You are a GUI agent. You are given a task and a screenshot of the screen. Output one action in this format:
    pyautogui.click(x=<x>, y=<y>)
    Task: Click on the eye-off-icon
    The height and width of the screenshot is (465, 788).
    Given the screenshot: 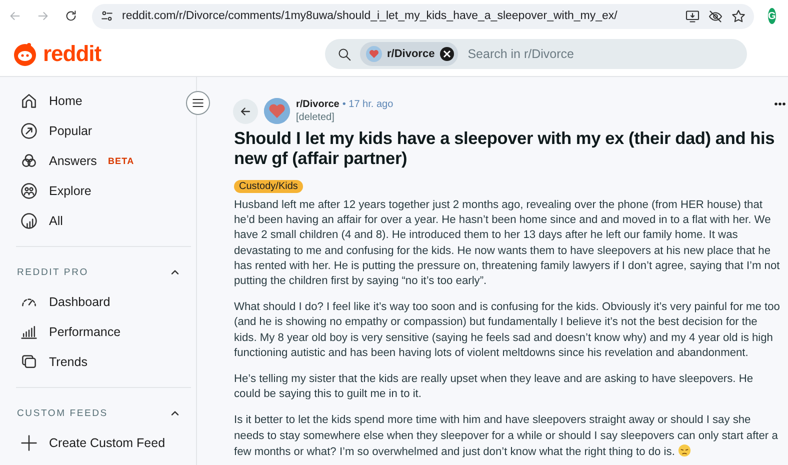 What is the action you would take?
    pyautogui.click(x=715, y=16)
    